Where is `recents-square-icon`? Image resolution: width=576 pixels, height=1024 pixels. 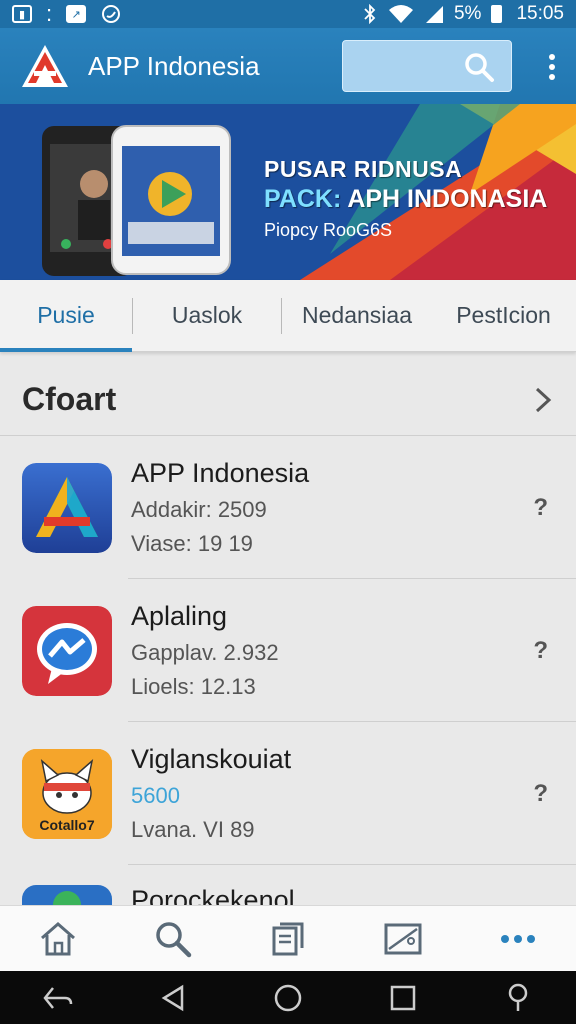 recents-square-icon is located at coordinates (403, 998).